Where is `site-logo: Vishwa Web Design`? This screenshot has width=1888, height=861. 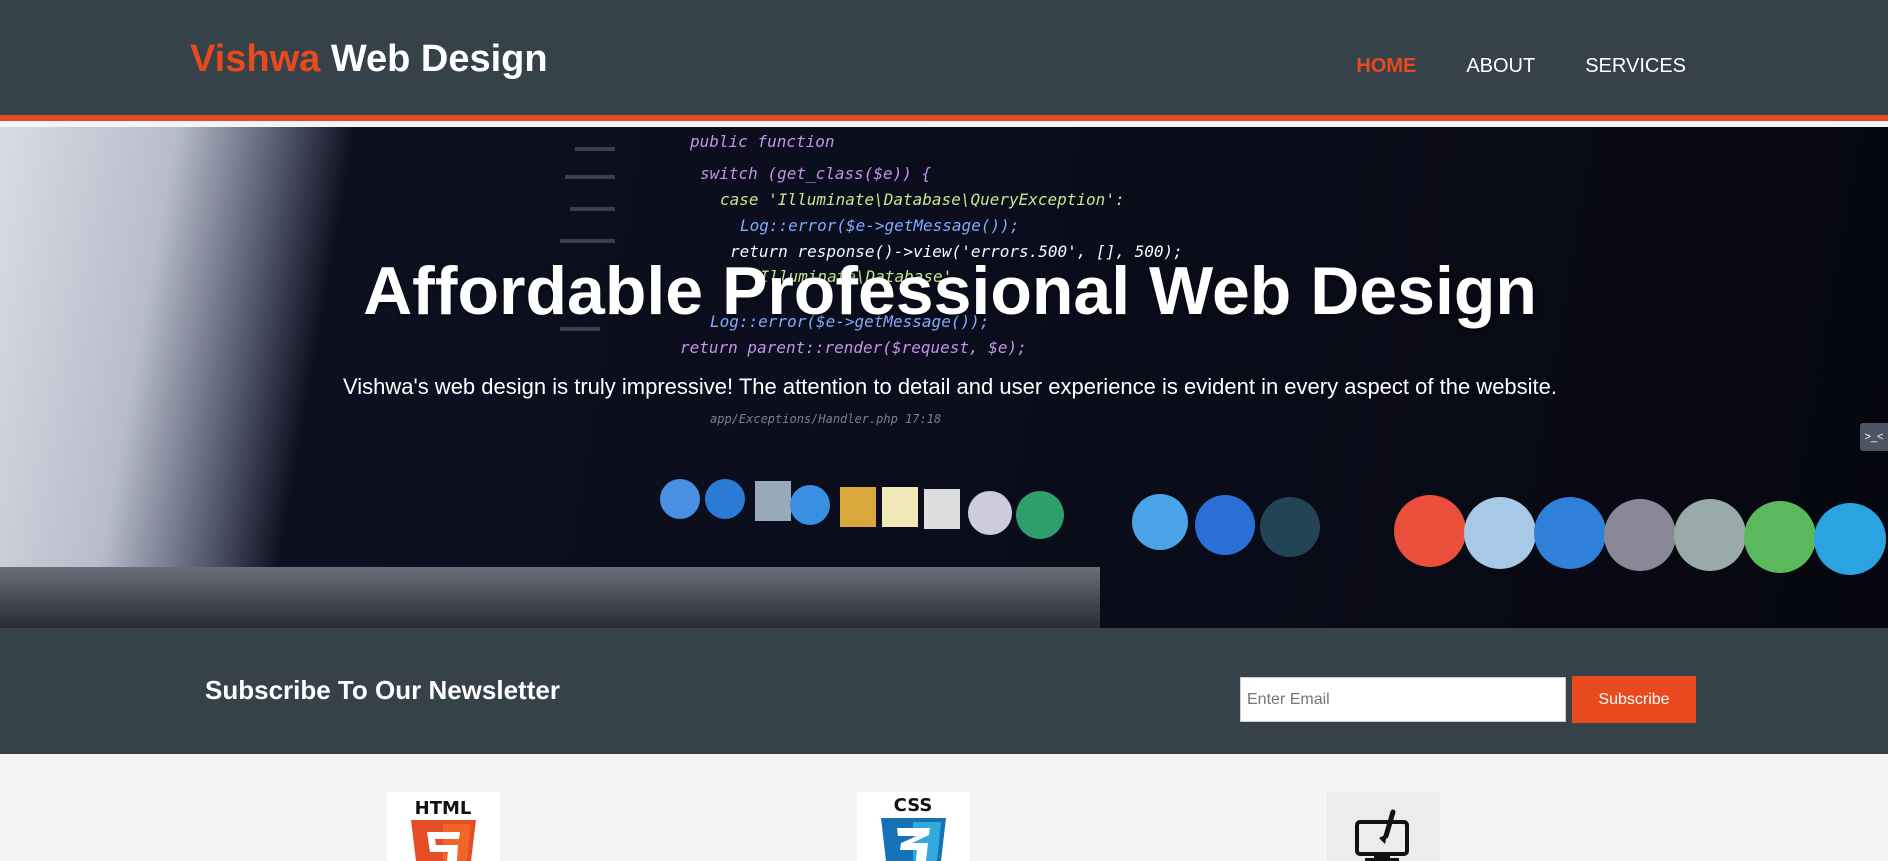
site-logo: Vishwa Web Design is located at coordinates (369, 59).